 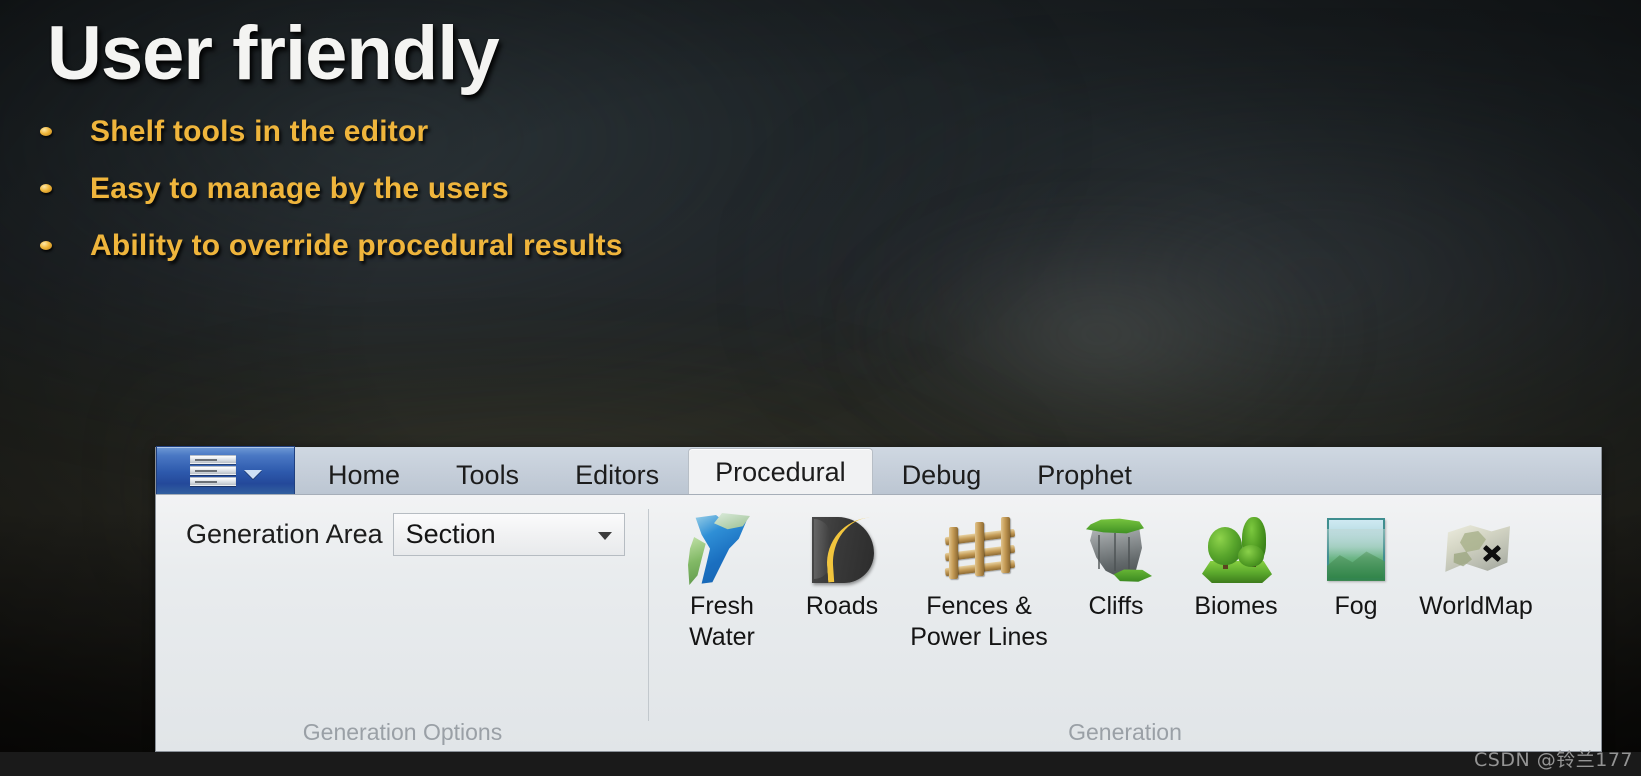 What do you see at coordinates (942, 474) in the screenshot?
I see `tab-debug: Debug` at bounding box center [942, 474].